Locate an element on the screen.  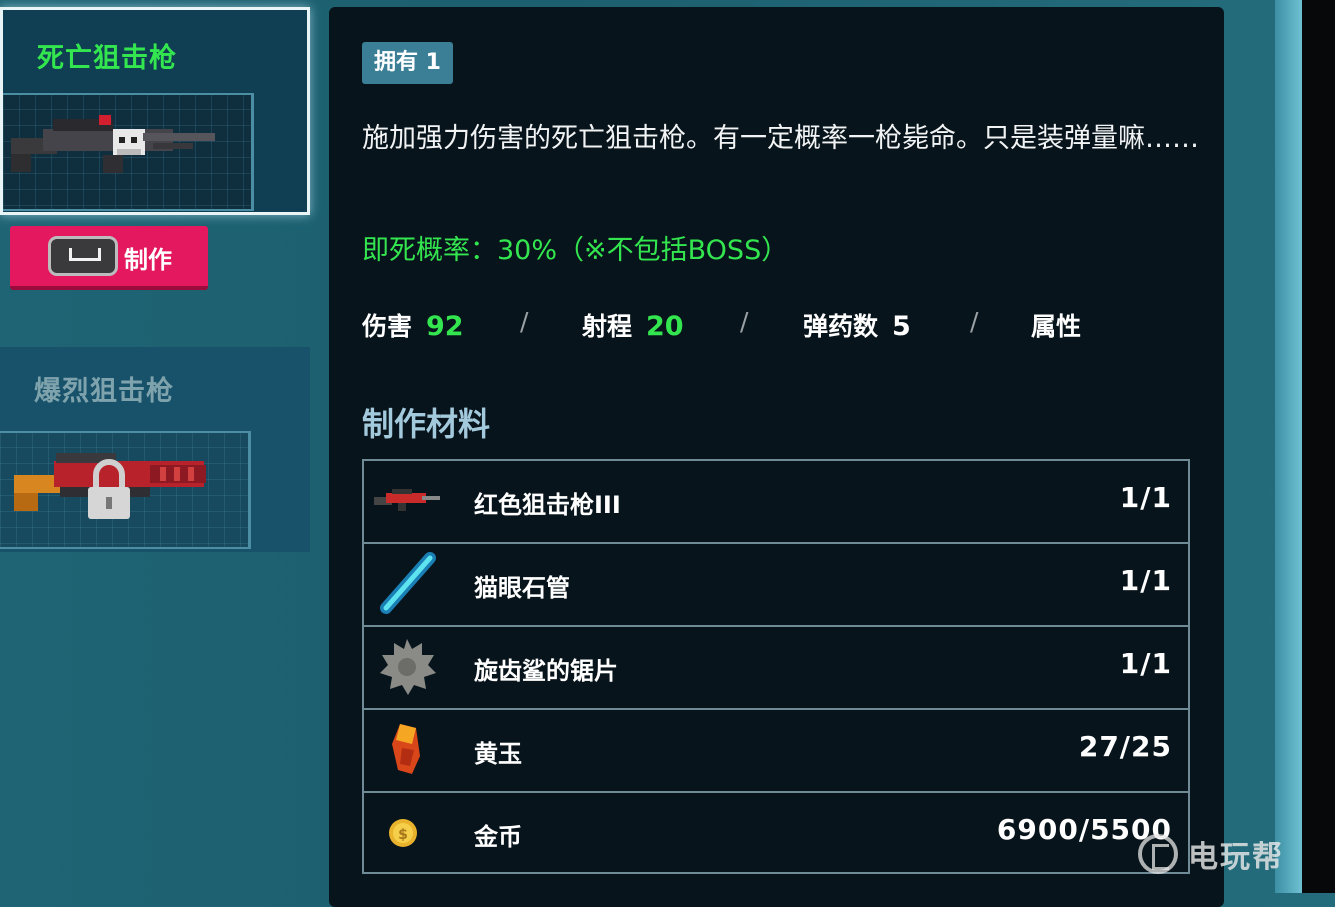
topaz-gem-icon is located at coordinates (406, 749).